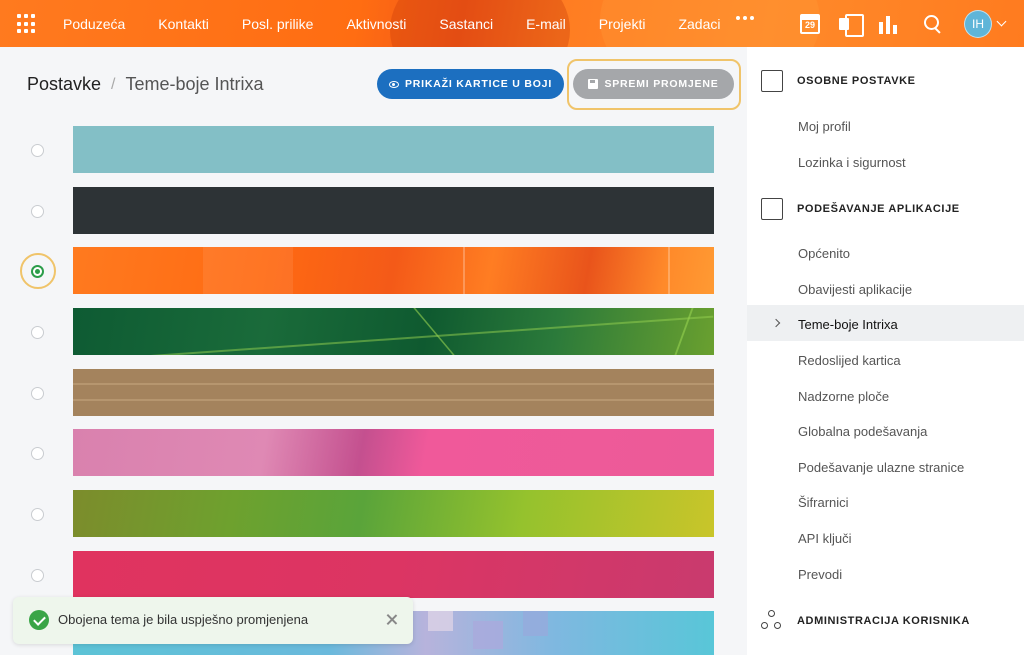 The width and height of the screenshot is (1024, 655). I want to click on show-colored-cards-button: PRIKAŽI KARTICE U BOJI, so click(470, 84).